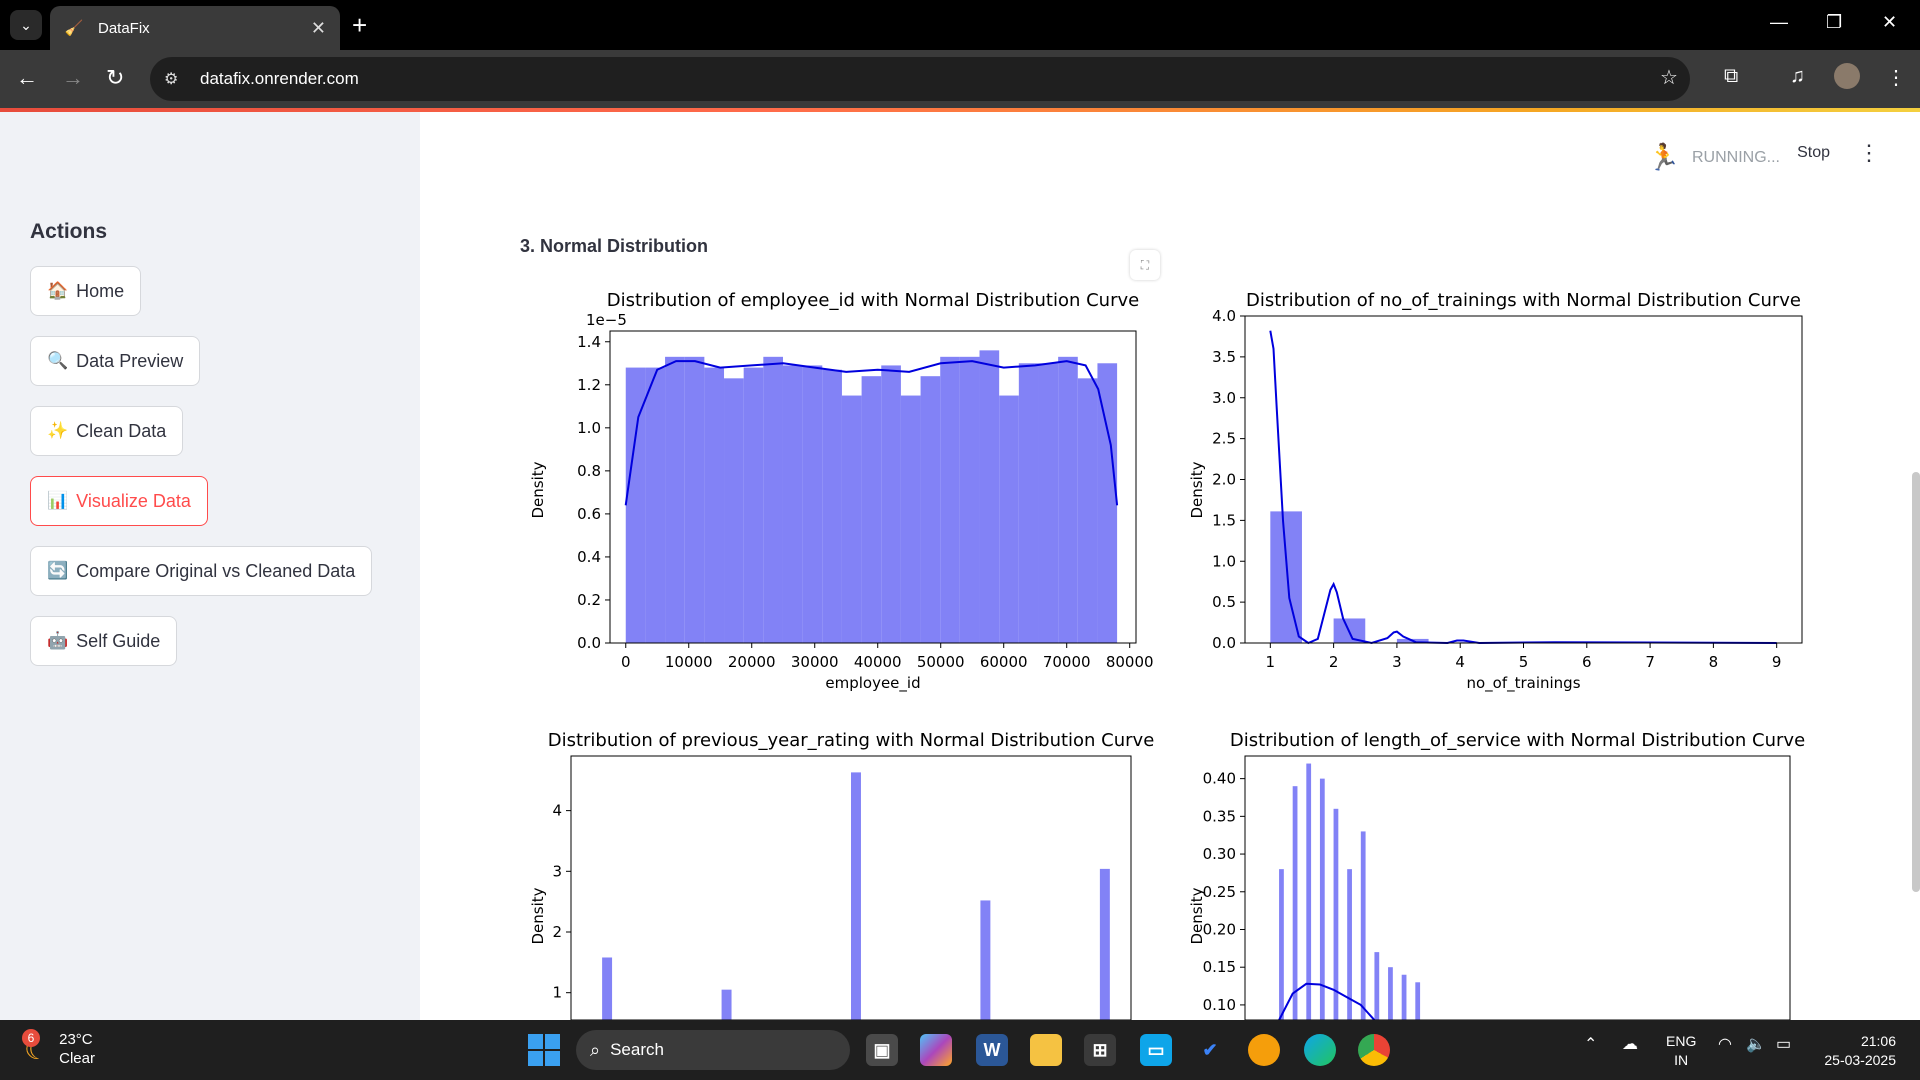 The height and width of the screenshot is (1080, 1920). I want to click on clock: 21:06 25-03-2025, so click(1860, 1051).